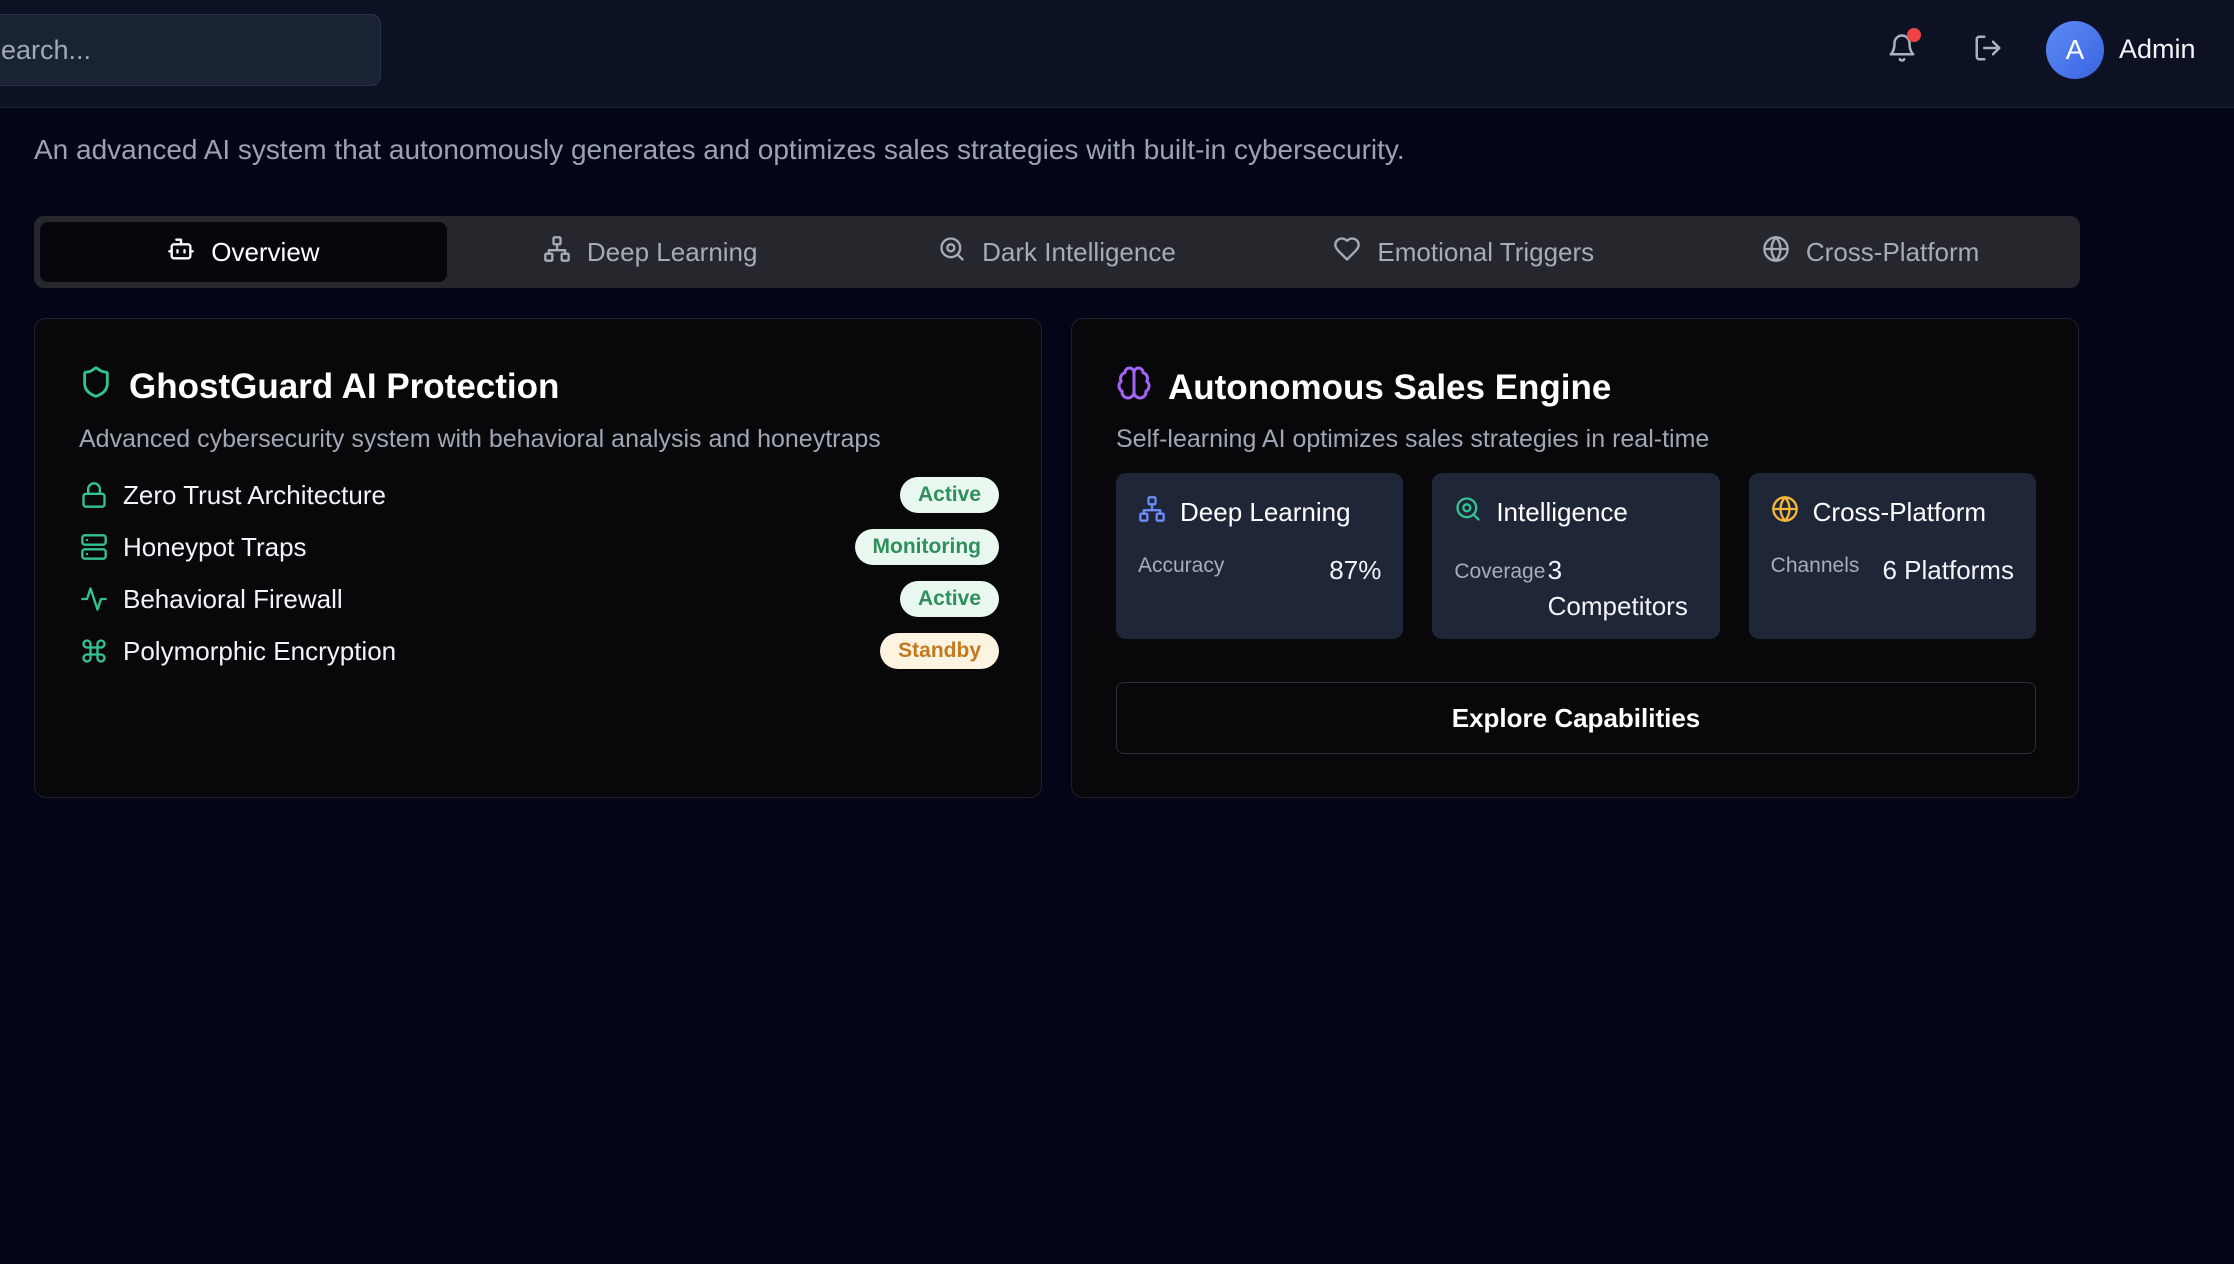 The image size is (2234, 1264). I want to click on robot-icon, so click(181, 252).